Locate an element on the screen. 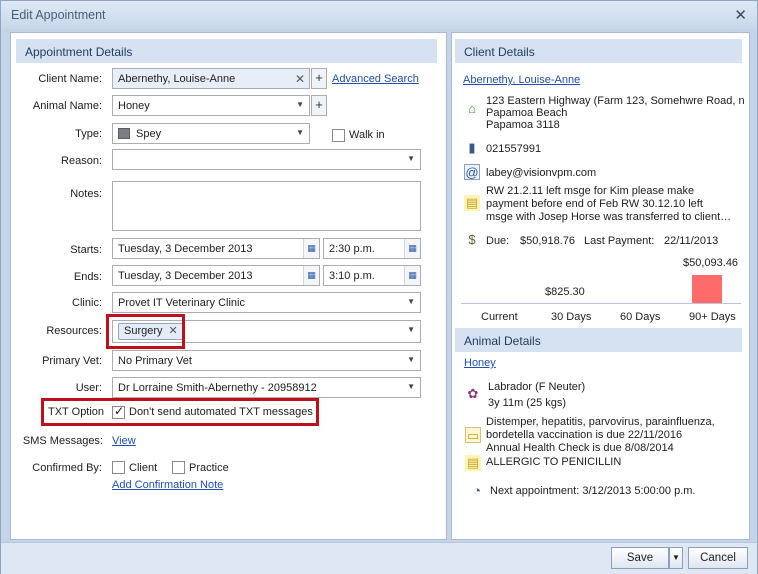 The width and height of the screenshot is (758, 574). confirmed-practice-label: Practice is located at coordinates (209, 468).